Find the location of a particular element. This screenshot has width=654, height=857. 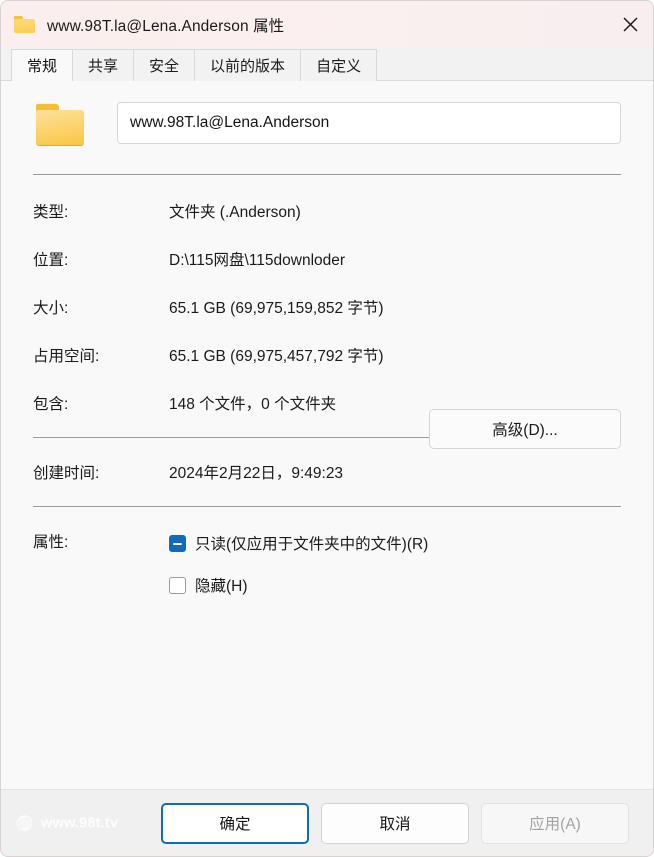

hidden-checkbox-label: 隐藏(H) is located at coordinates (221, 586).